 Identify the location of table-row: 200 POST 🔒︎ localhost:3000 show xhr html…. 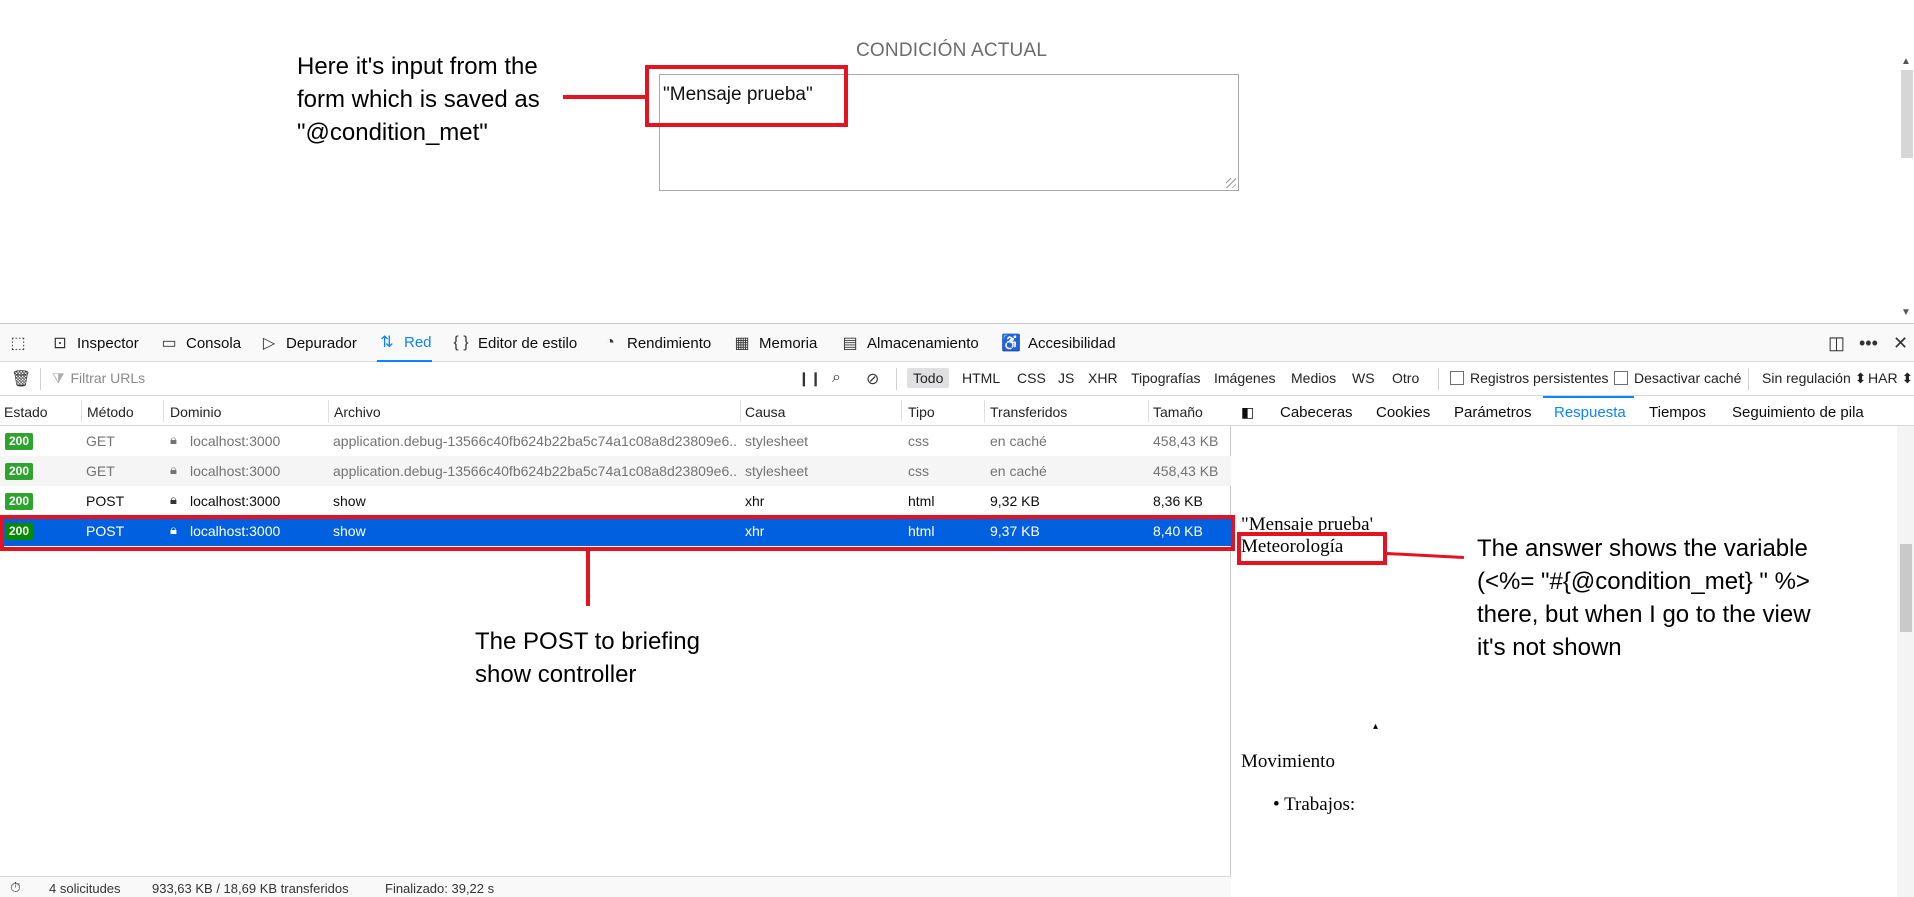
(615, 501).